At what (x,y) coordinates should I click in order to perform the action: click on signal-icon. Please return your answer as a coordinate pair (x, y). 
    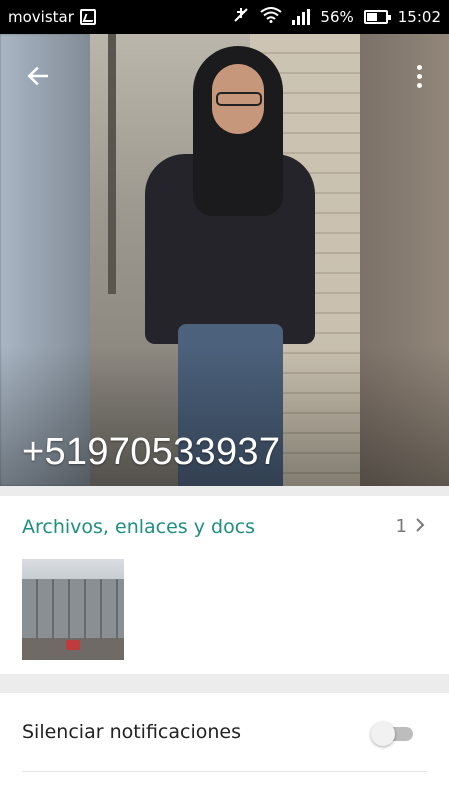
    Looking at the image, I should click on (301, 17).